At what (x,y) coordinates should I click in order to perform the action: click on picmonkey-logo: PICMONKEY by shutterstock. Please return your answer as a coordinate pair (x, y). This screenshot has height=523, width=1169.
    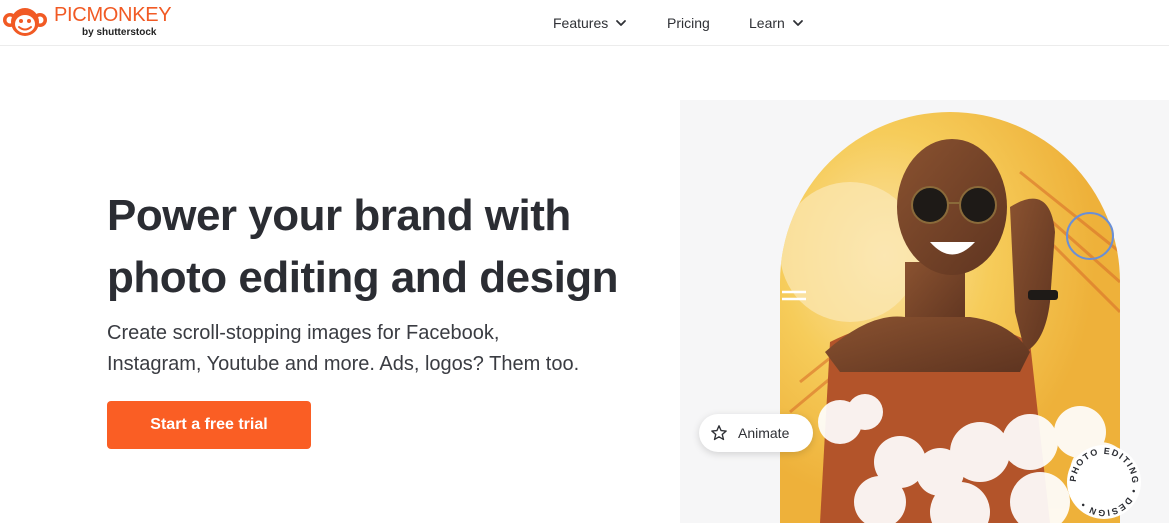
    Looking at the image, I should click on (87, 22).